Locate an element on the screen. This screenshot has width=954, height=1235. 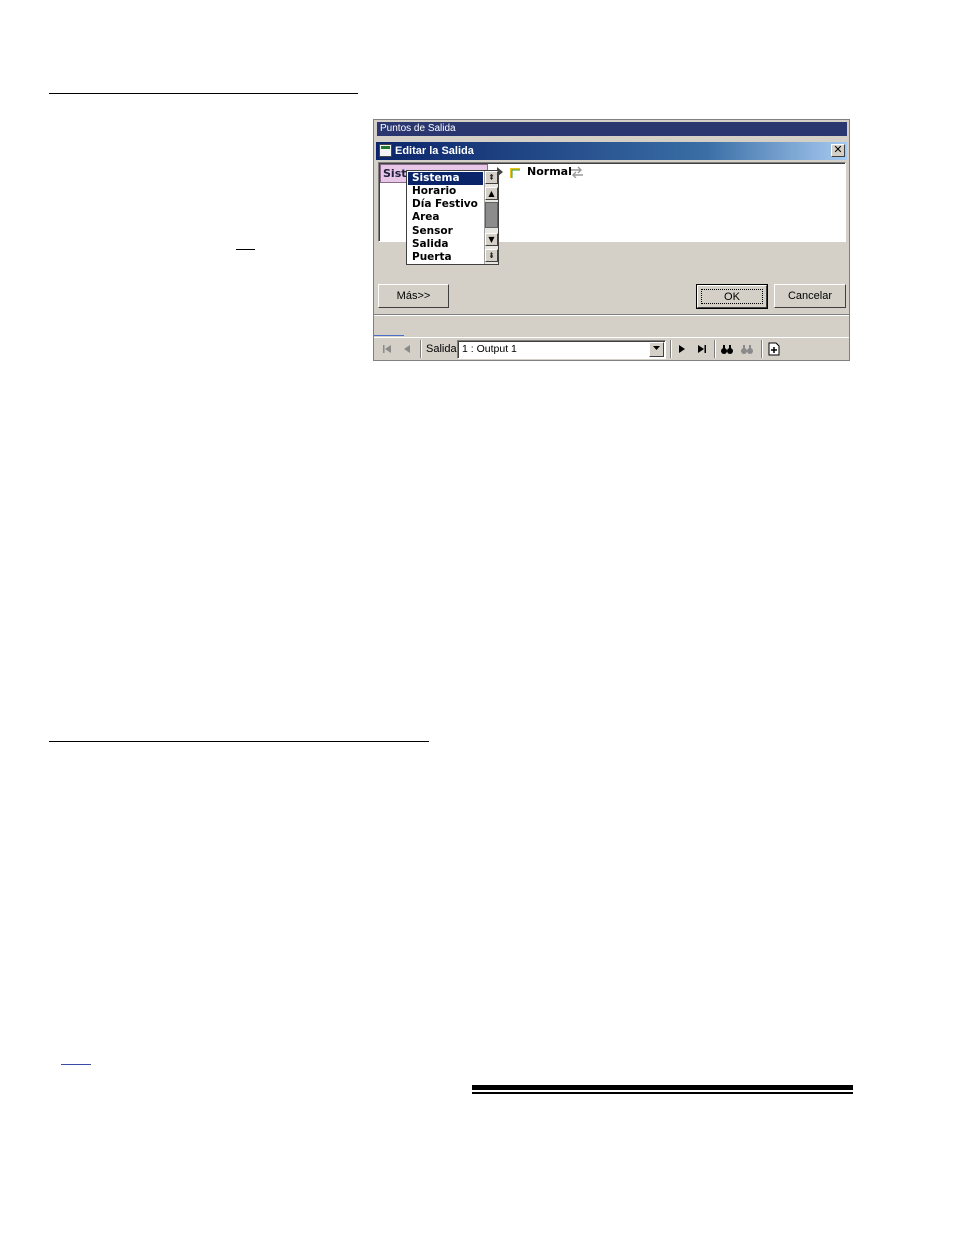
scroll-top-button: ⇞ is located at coordinates (491, 177).